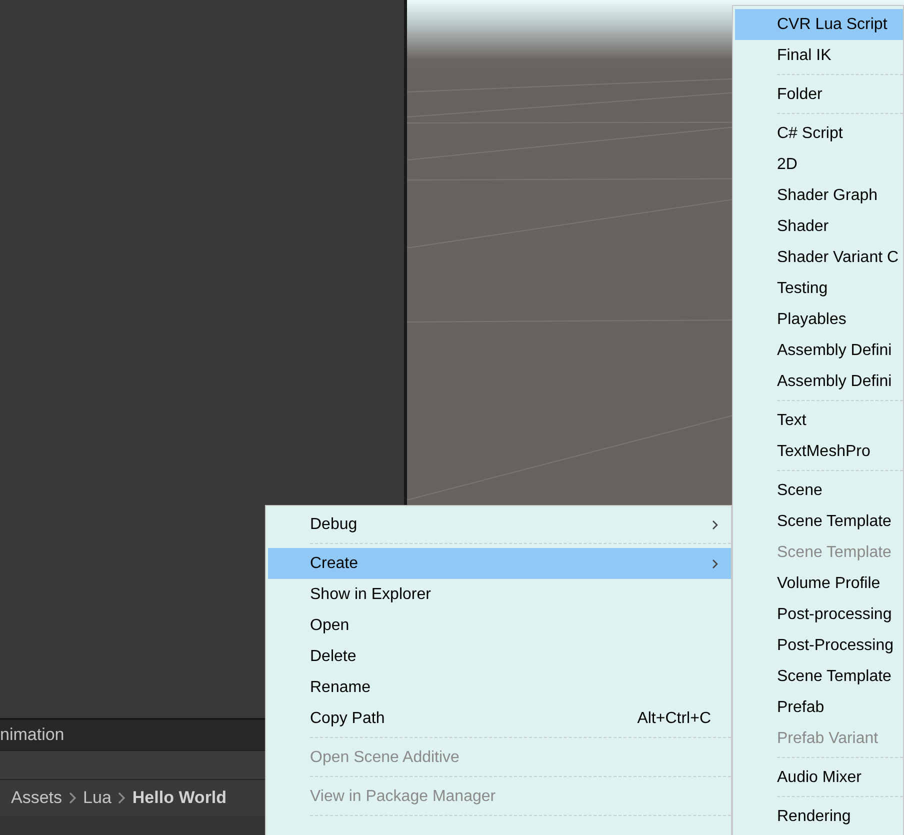 The image size is (904, 835). Describe the element at coordinates (97, 798) in the screenshot. I see `breadcrumb-link: Lua` at that location.